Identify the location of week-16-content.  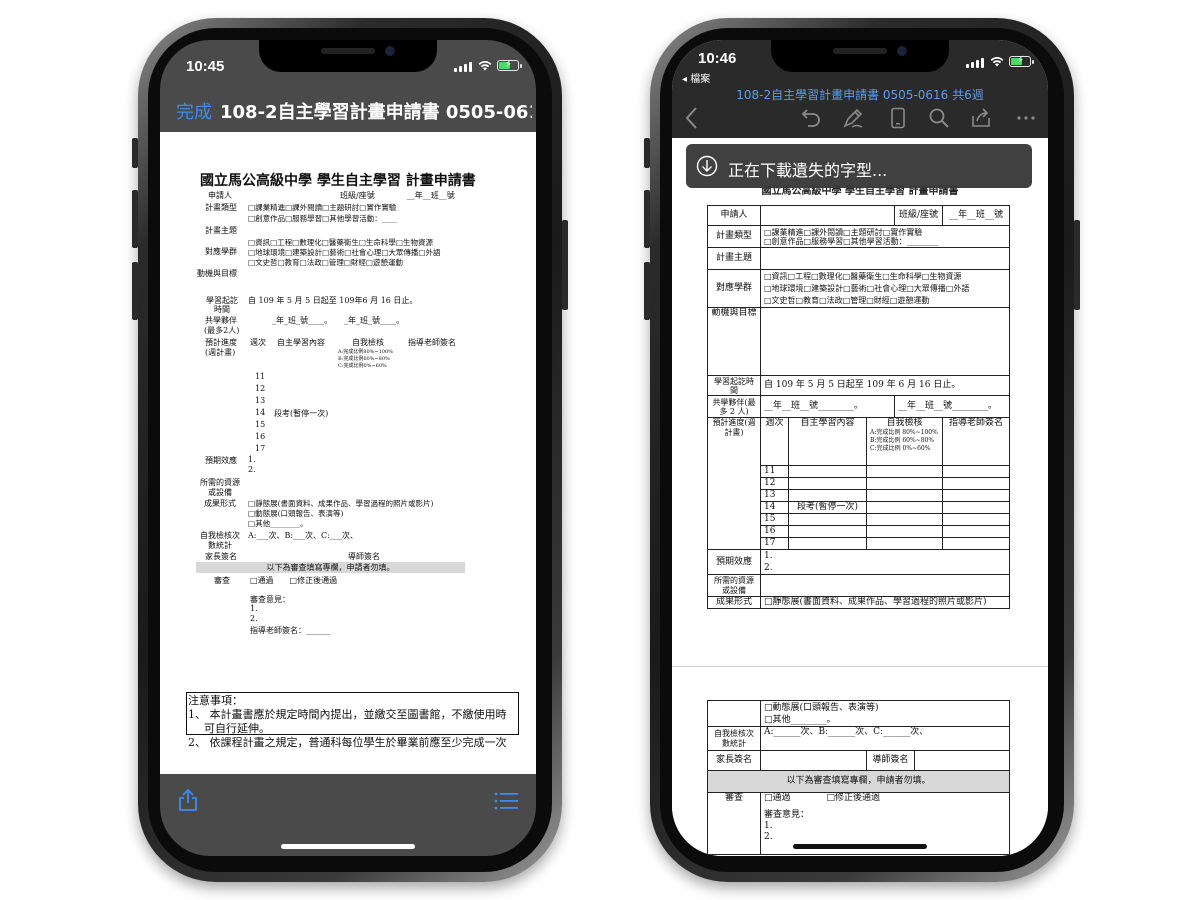
(827, 531).